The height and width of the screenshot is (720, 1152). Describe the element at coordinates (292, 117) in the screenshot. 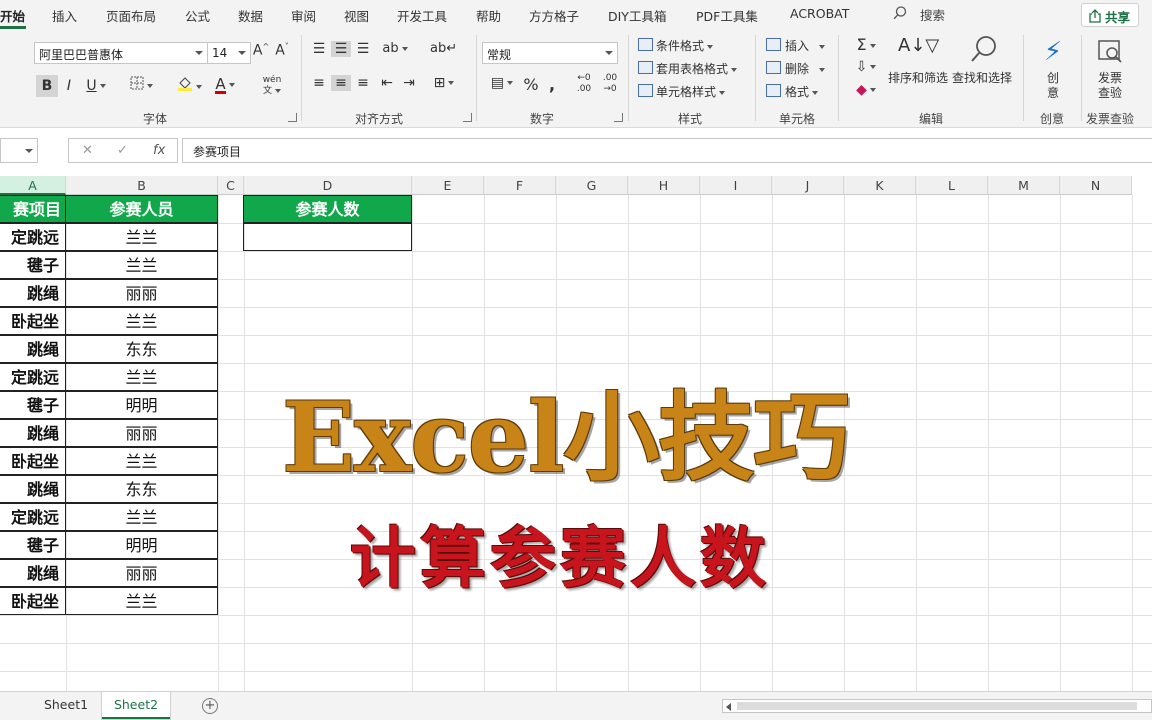

I see `font-dialog-launcher` at that location.